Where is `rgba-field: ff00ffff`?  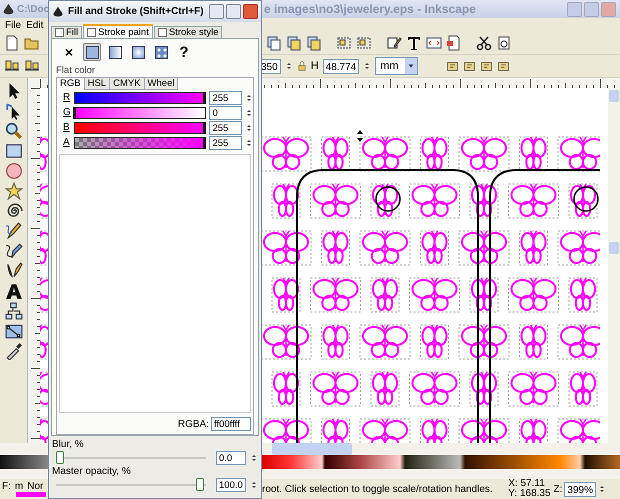 rgba-field: ff00ffff is located at coordinates (231, 424).